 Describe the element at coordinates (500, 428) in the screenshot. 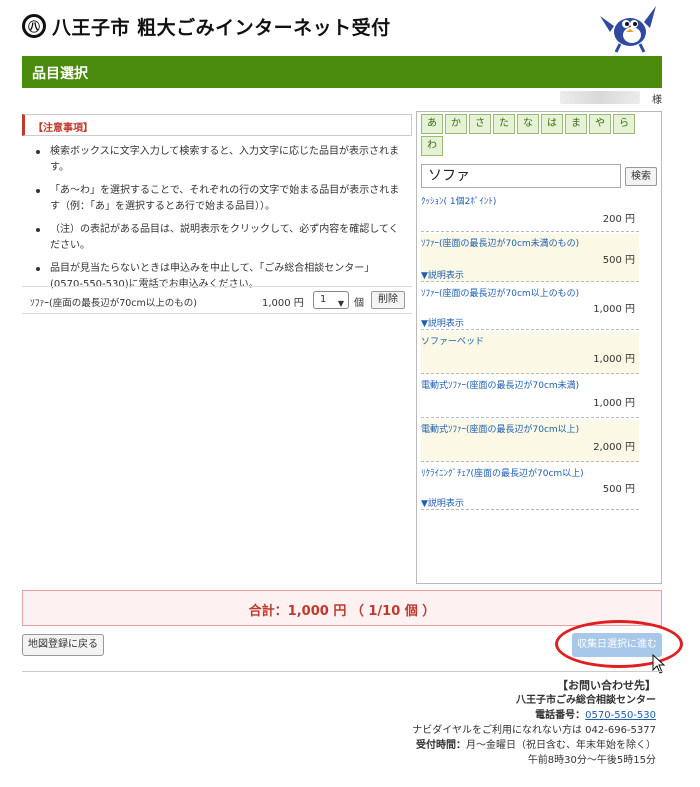

I see `item-name: 電動式ｿﾌｧｰ(座面の最長辺が70cm以上)` at that location.